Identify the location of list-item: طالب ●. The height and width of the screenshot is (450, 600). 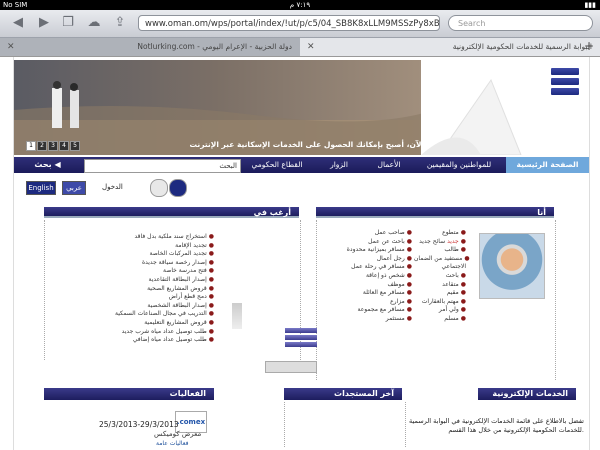
(440, 250).